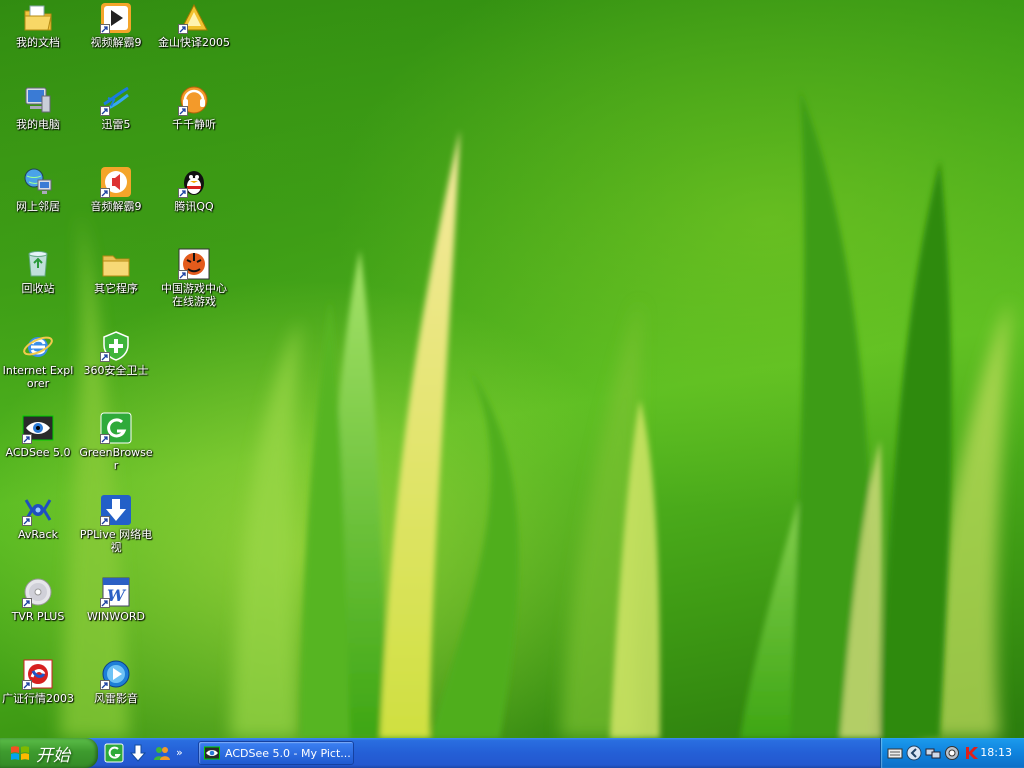 This screenshot has width=1024, height=768. I want to click on my-computer-icon, so click(38, 100).